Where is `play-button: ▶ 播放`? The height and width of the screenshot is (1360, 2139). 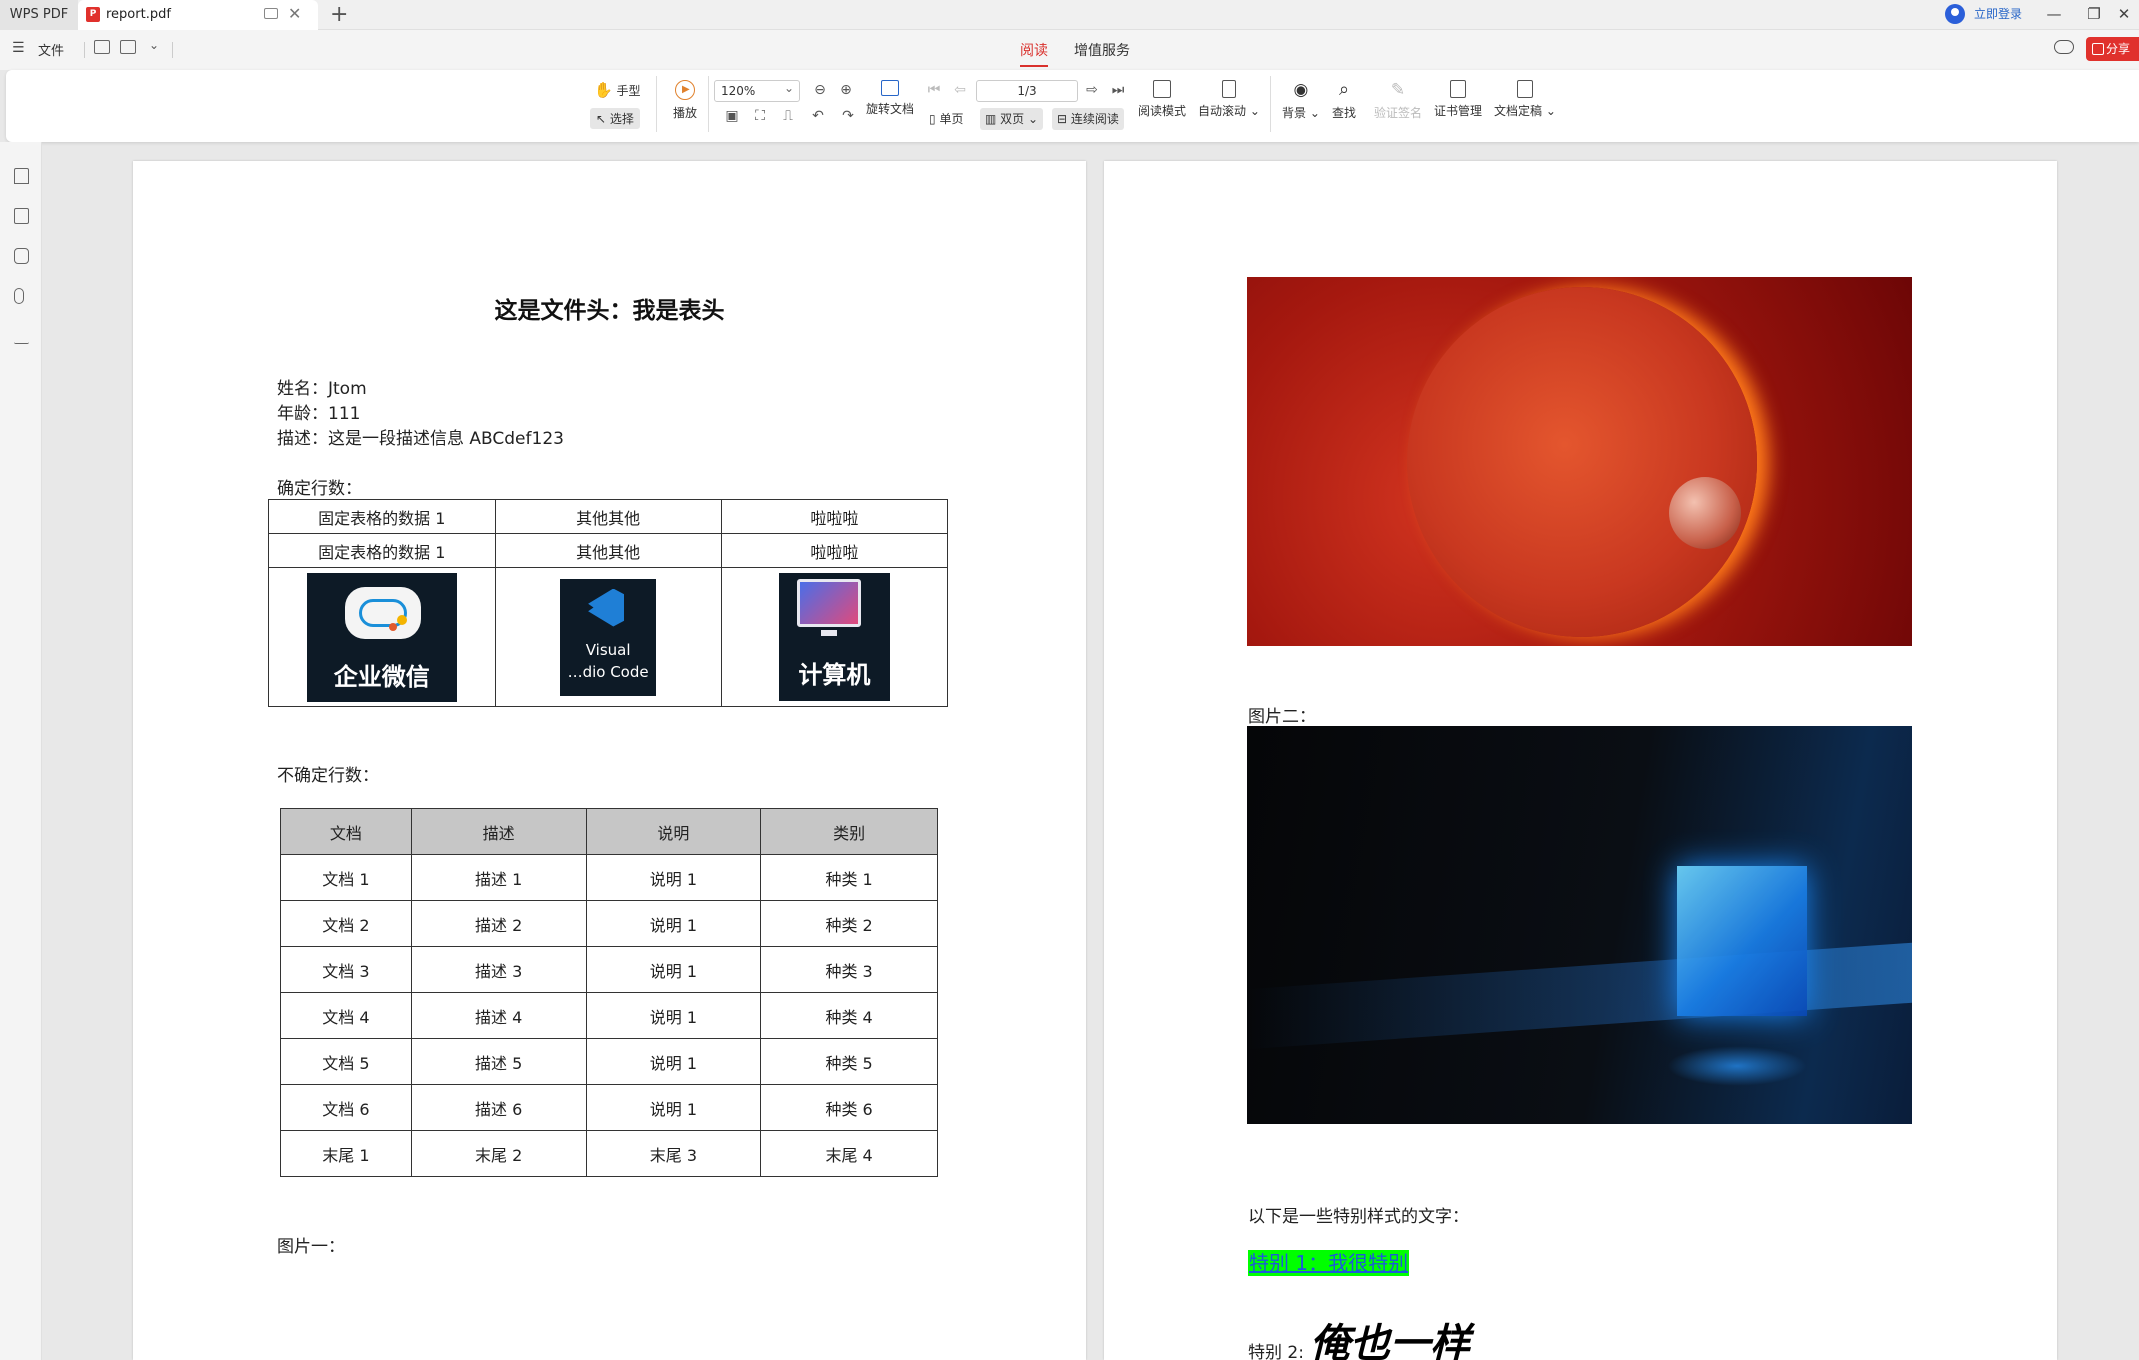 play-button: ▶ 播放 is located at coordinates (685, 100).